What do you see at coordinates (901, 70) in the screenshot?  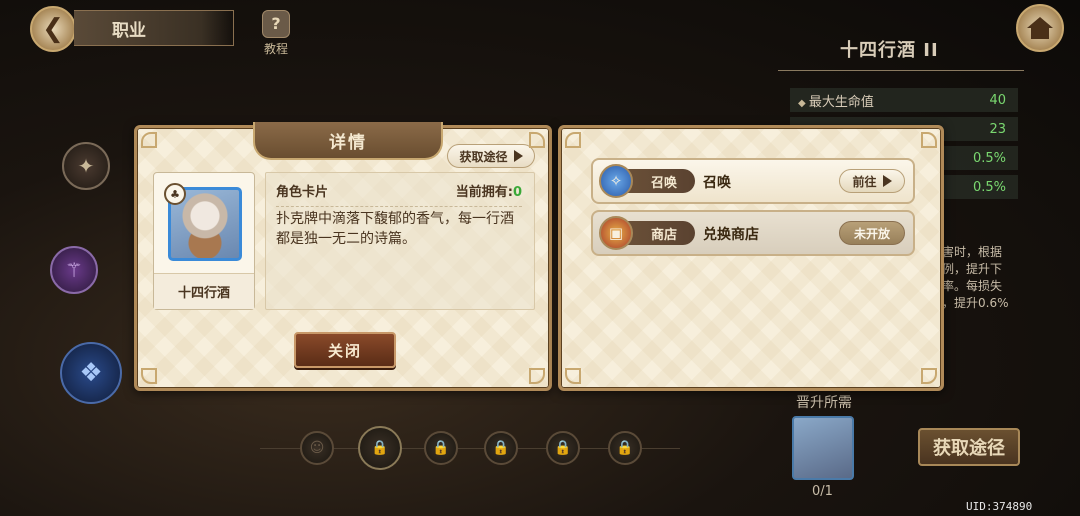 I see `title-divider` at bounding box center [901, 70].